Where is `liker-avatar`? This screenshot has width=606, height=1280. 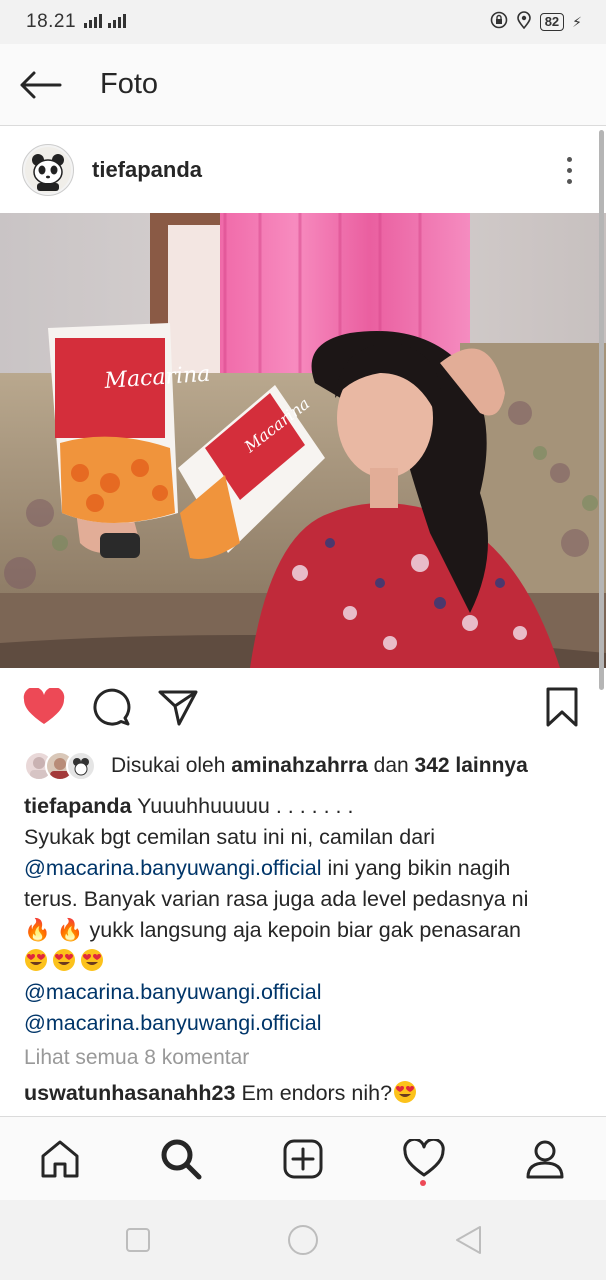
liker-avatar is located at coordinates (81, 766).